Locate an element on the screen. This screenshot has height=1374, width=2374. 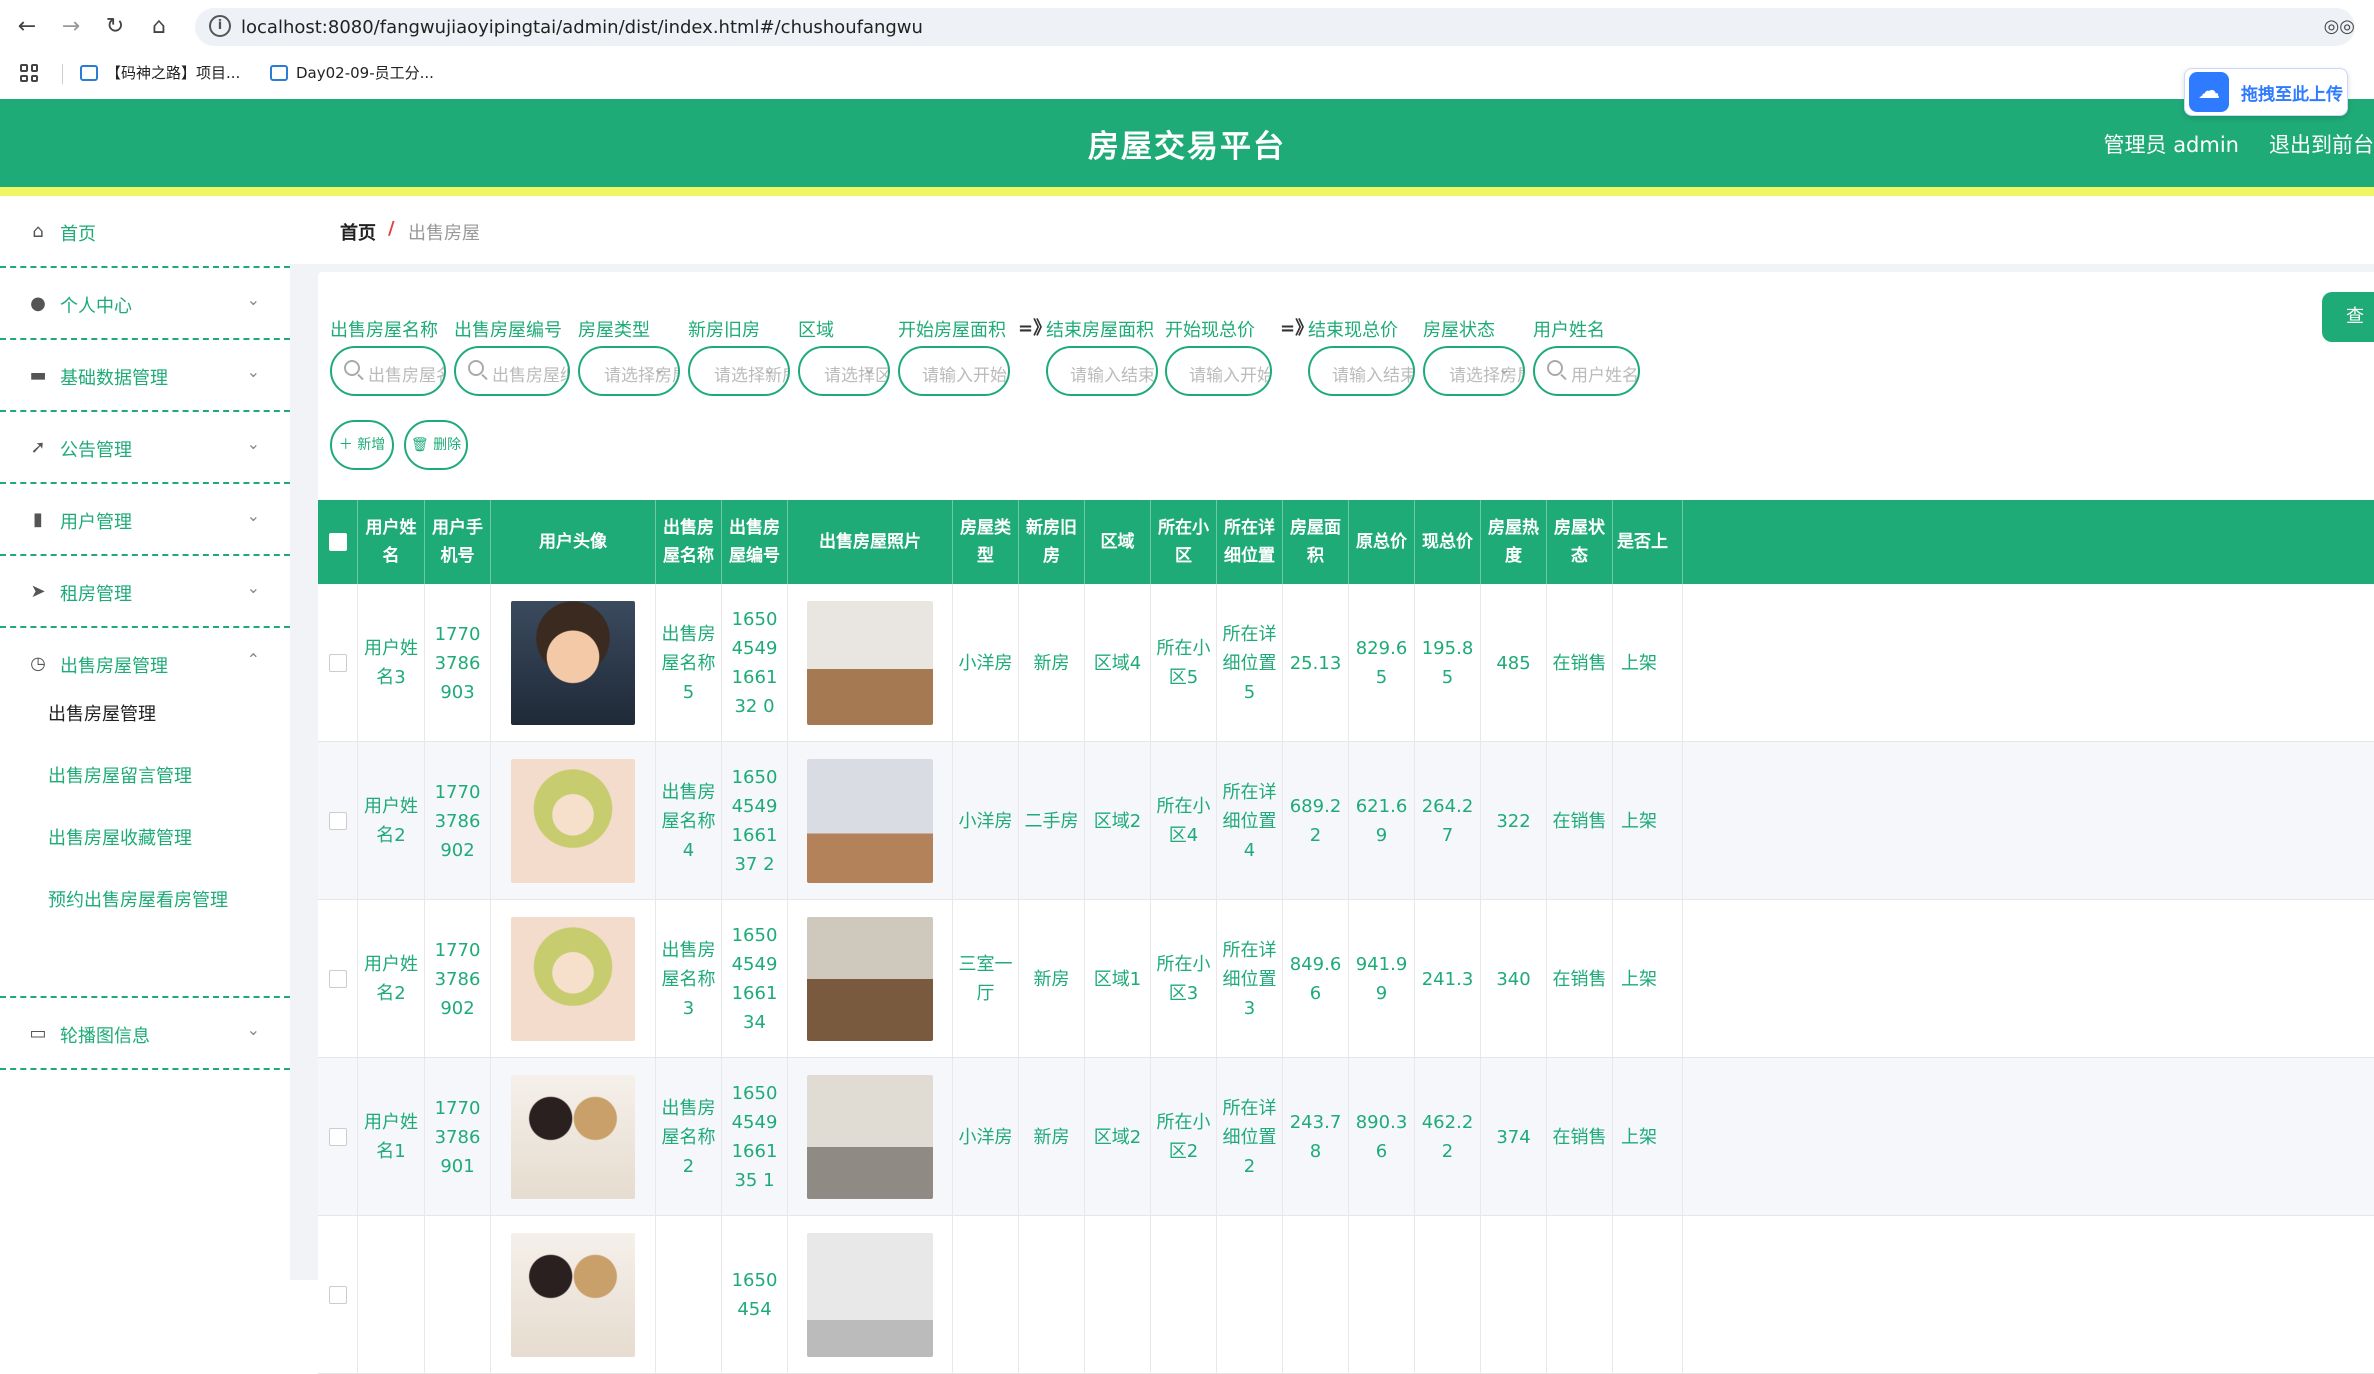
cell-shelf: 上架 is located at coordinates (1648, 1137).